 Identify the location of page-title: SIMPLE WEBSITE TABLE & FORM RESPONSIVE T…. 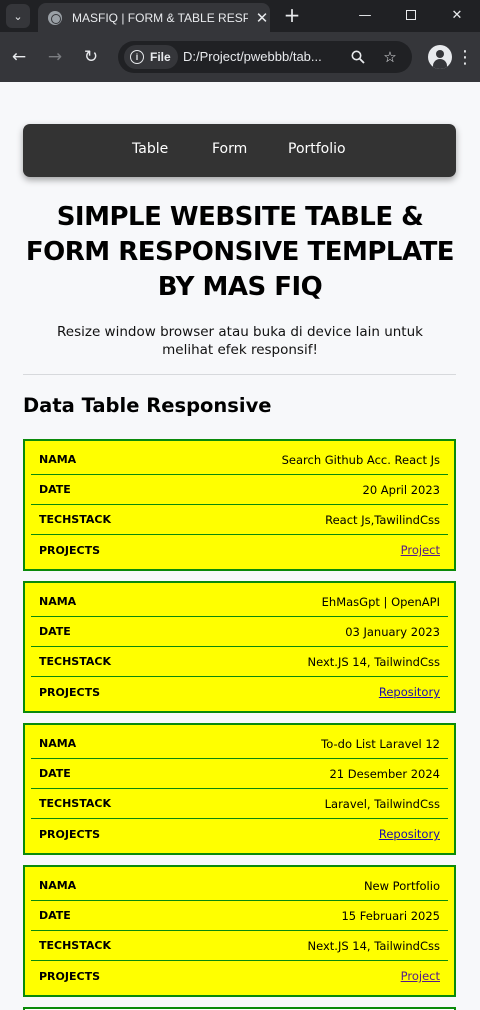
(240, 252).